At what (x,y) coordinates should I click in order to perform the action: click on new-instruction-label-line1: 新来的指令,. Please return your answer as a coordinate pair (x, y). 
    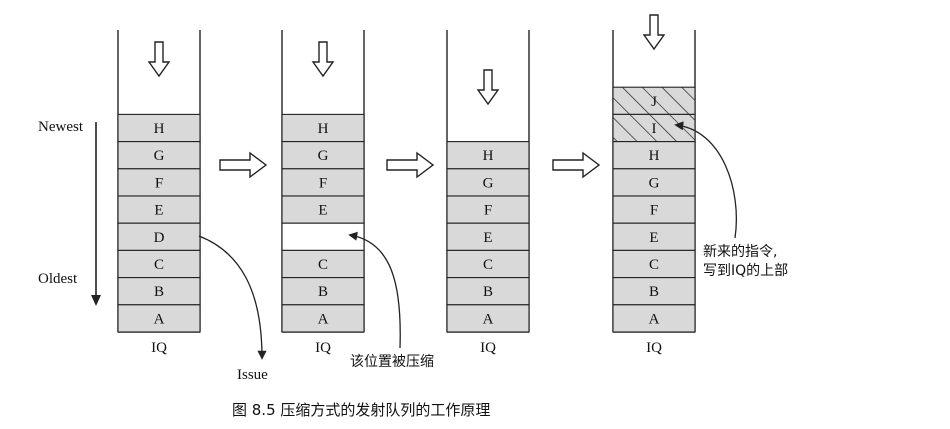
    Looking at the image, I should click on (740, 252).